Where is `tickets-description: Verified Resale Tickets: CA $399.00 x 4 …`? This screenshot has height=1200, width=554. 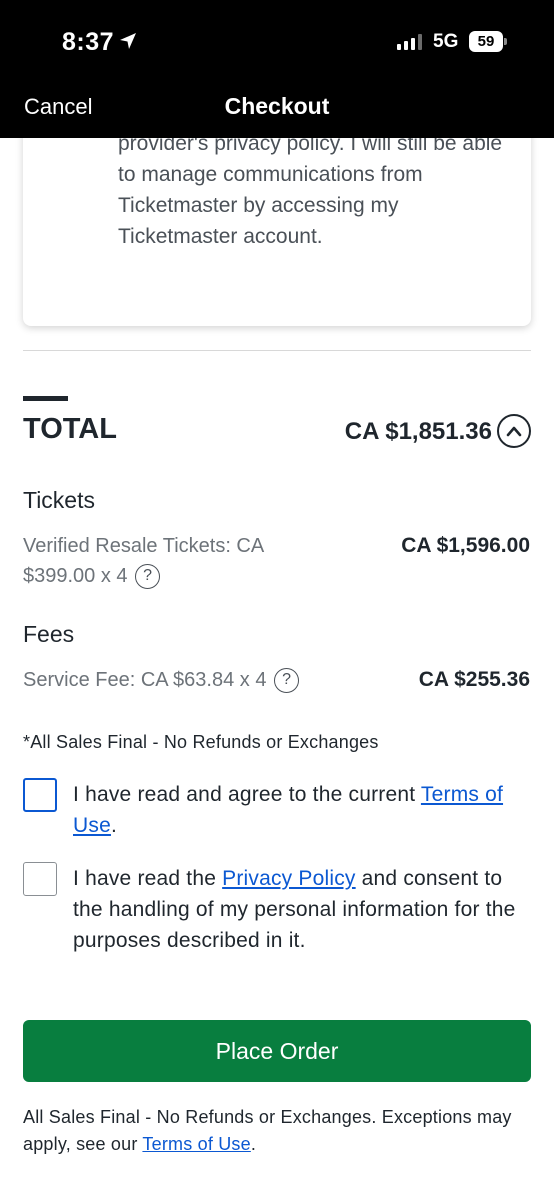 tickets-description: Verified Resale Tickets: CA $399.00 x 4 … is located at coordinates (173, 561).